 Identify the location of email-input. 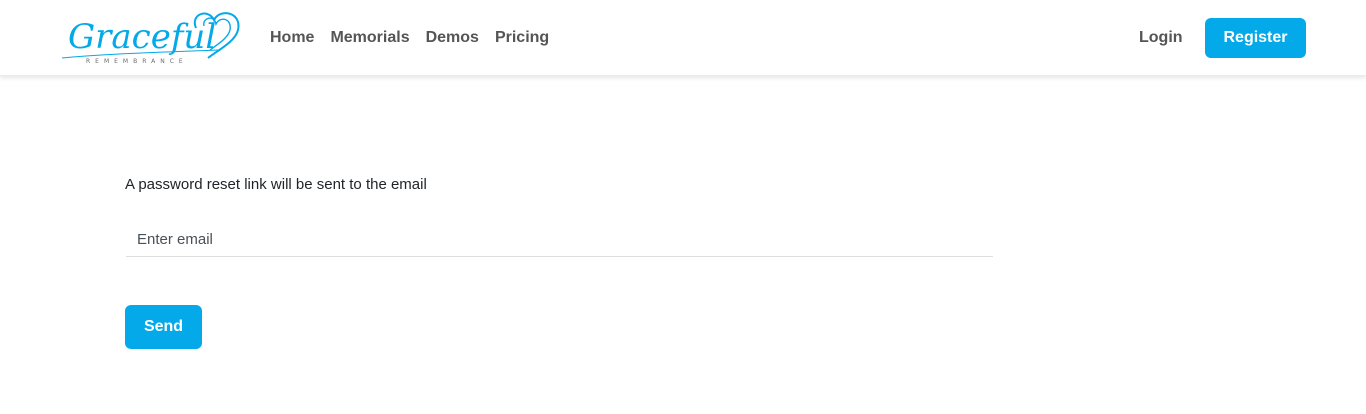
(559, 239).